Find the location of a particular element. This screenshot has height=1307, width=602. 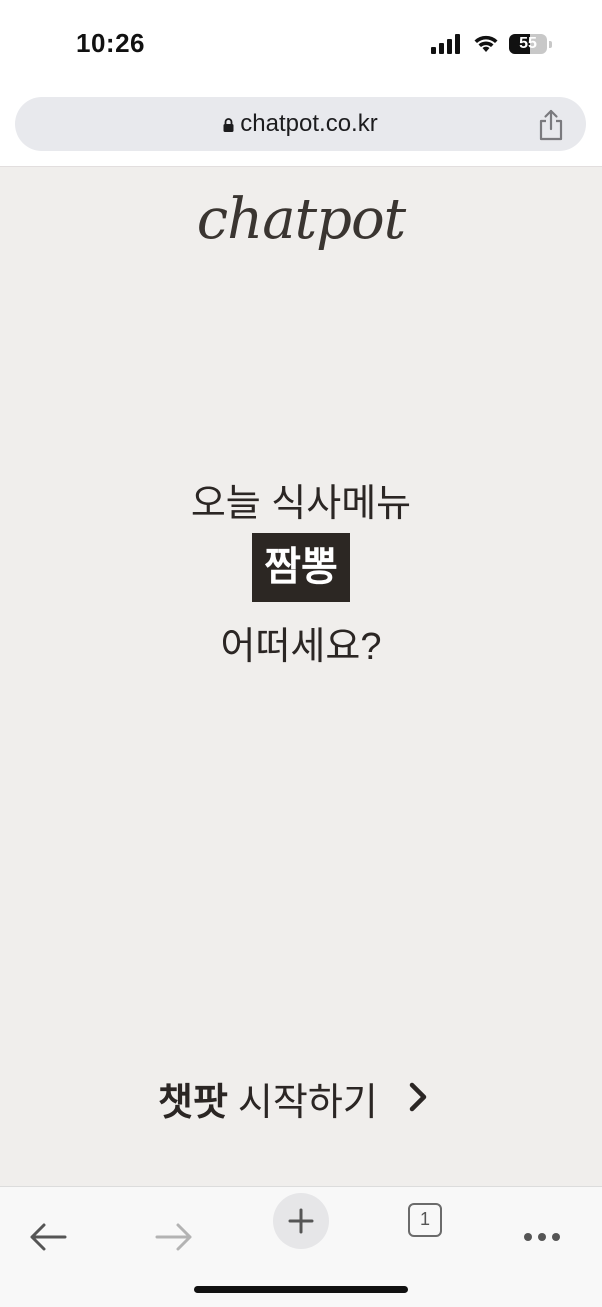

start-button-brand: 챗팟 is located at coordinates (193, 1102).